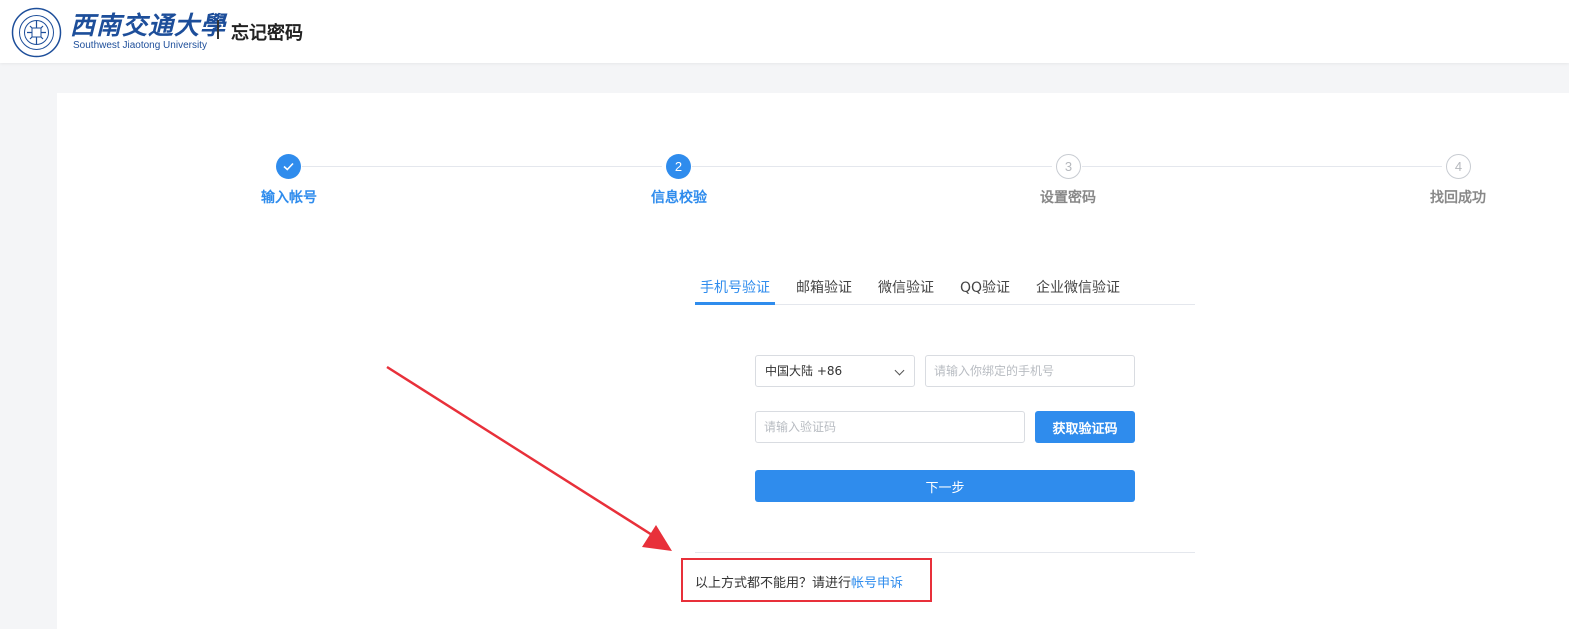 The height and width of the screenshot is (629, 1569). I want to click on next-step-button: 下一步, so click(945, 486).